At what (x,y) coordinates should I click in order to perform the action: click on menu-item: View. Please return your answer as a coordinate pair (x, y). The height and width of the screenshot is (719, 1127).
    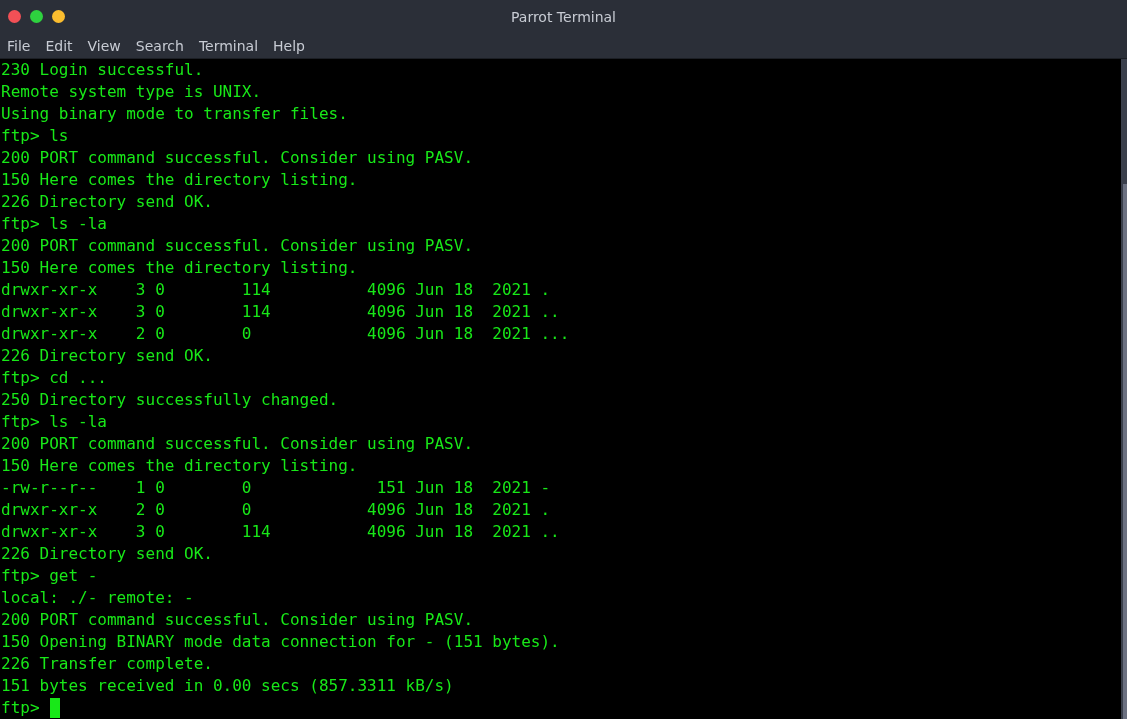
    Looking at the image, I should click on (104, 45).